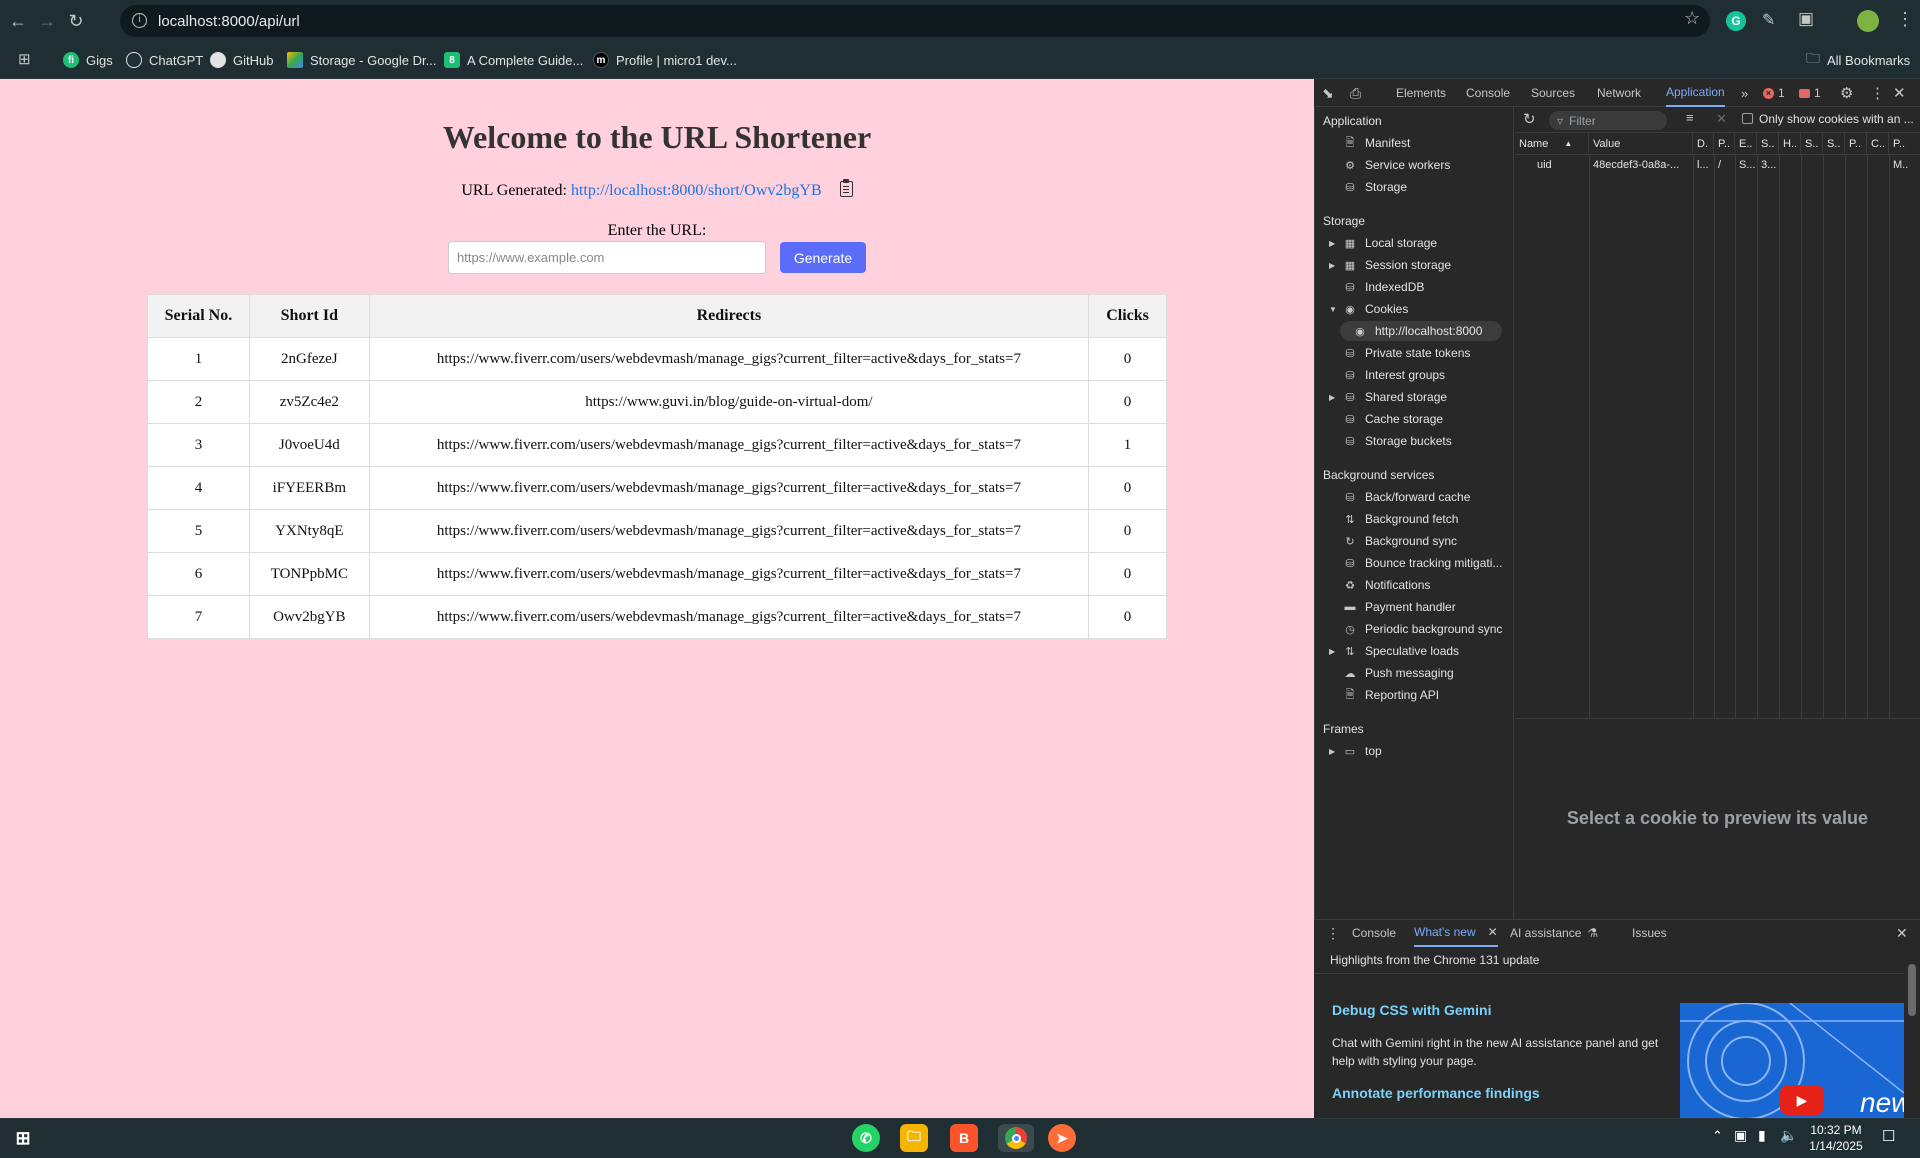 The height and width of the screenshot is (1158, 1920). I want to click on sidebar-item-manifest: 🗎 Manifest, so click(1376, 143).